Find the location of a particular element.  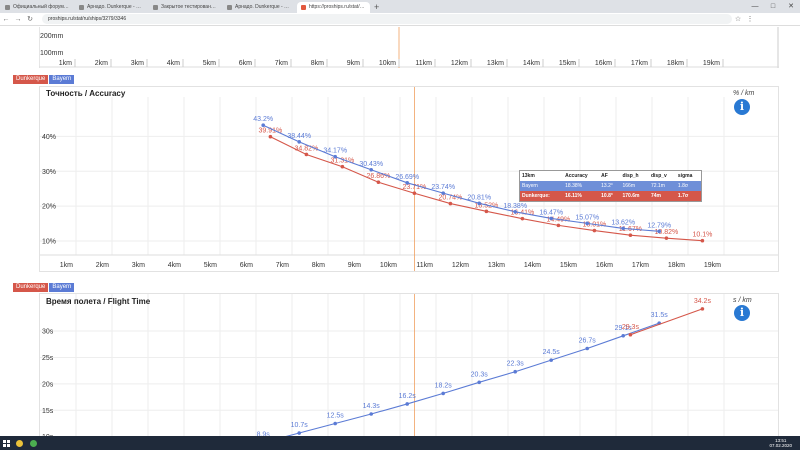

data-label: 31.5s is located at coordinates (660, 315).